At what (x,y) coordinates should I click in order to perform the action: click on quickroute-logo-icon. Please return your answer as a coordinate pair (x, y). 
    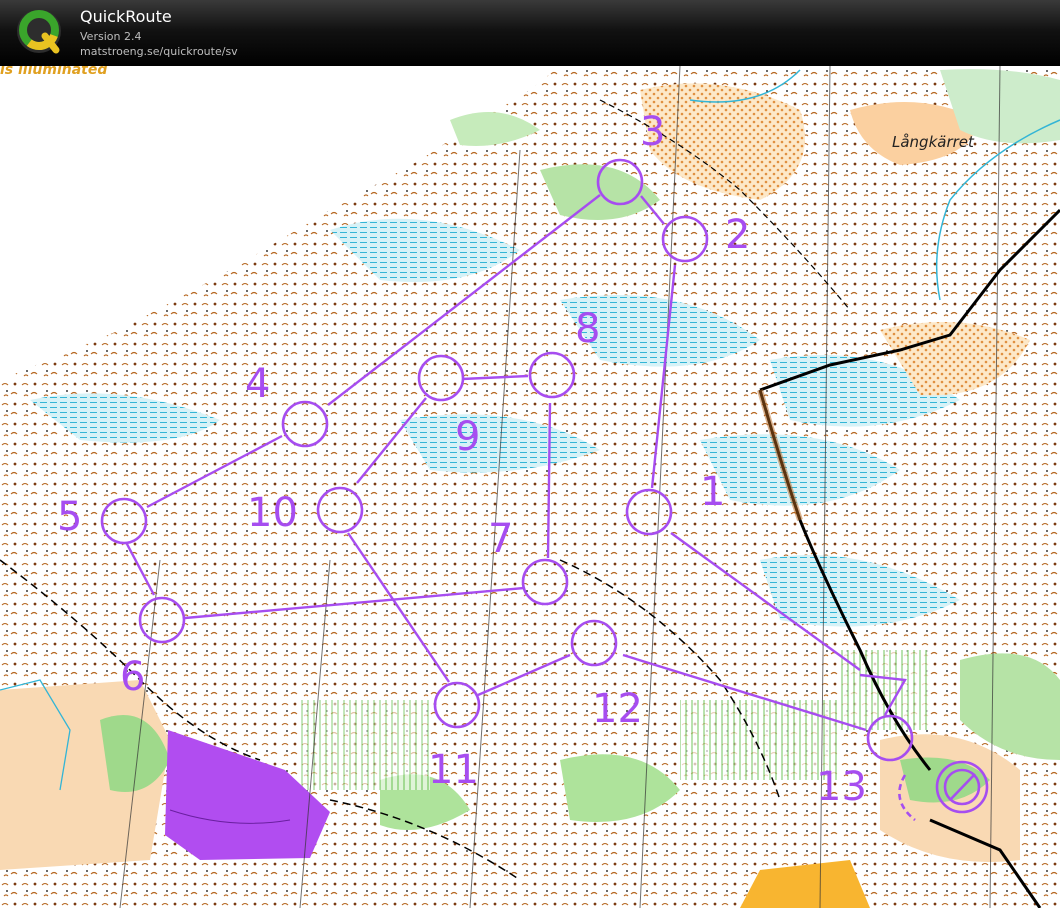
    Looking at the image, I should click on (39, 31).